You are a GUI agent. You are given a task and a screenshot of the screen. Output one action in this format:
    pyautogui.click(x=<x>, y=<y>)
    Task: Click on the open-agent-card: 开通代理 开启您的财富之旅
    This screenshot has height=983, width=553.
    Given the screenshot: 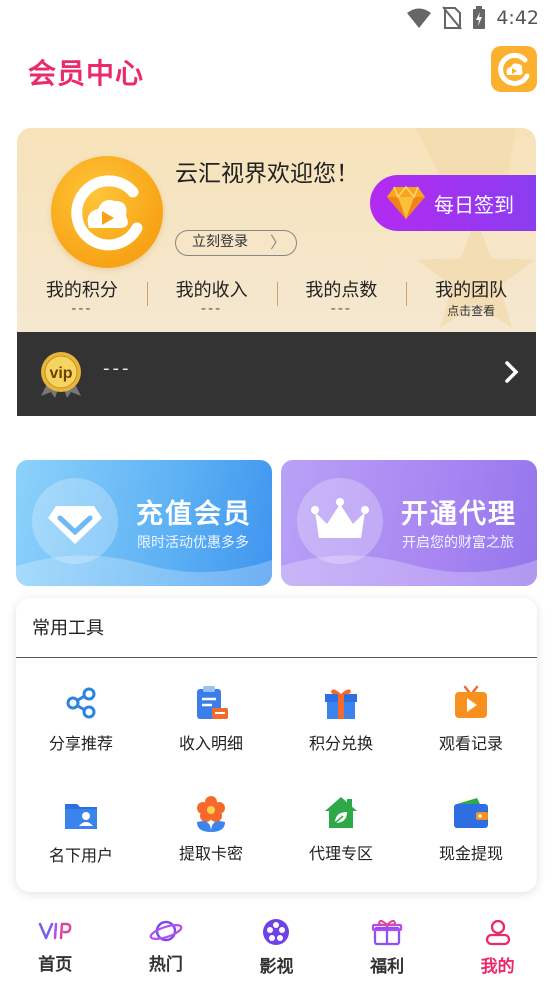 What is the action you would take?
    pyautogui.click(x=409, y=523)
    